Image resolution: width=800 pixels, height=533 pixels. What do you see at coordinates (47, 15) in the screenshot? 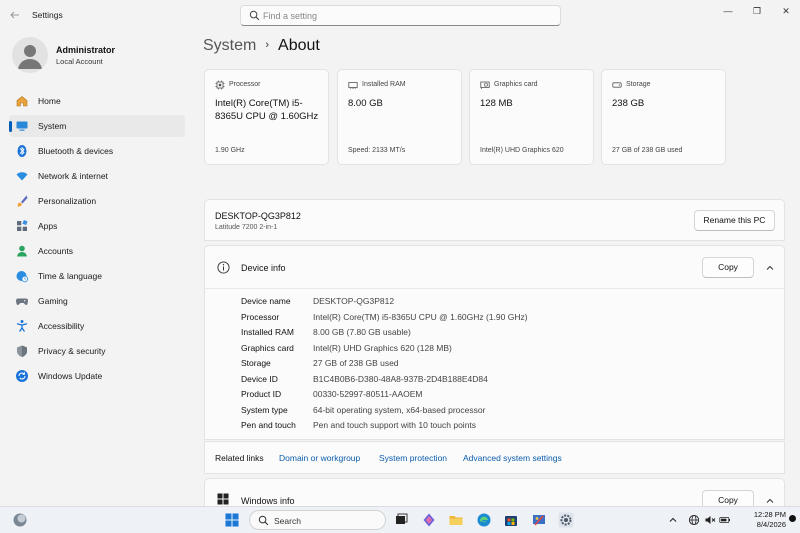
I see `app-title: Settings` at bounding box center [47, 15].